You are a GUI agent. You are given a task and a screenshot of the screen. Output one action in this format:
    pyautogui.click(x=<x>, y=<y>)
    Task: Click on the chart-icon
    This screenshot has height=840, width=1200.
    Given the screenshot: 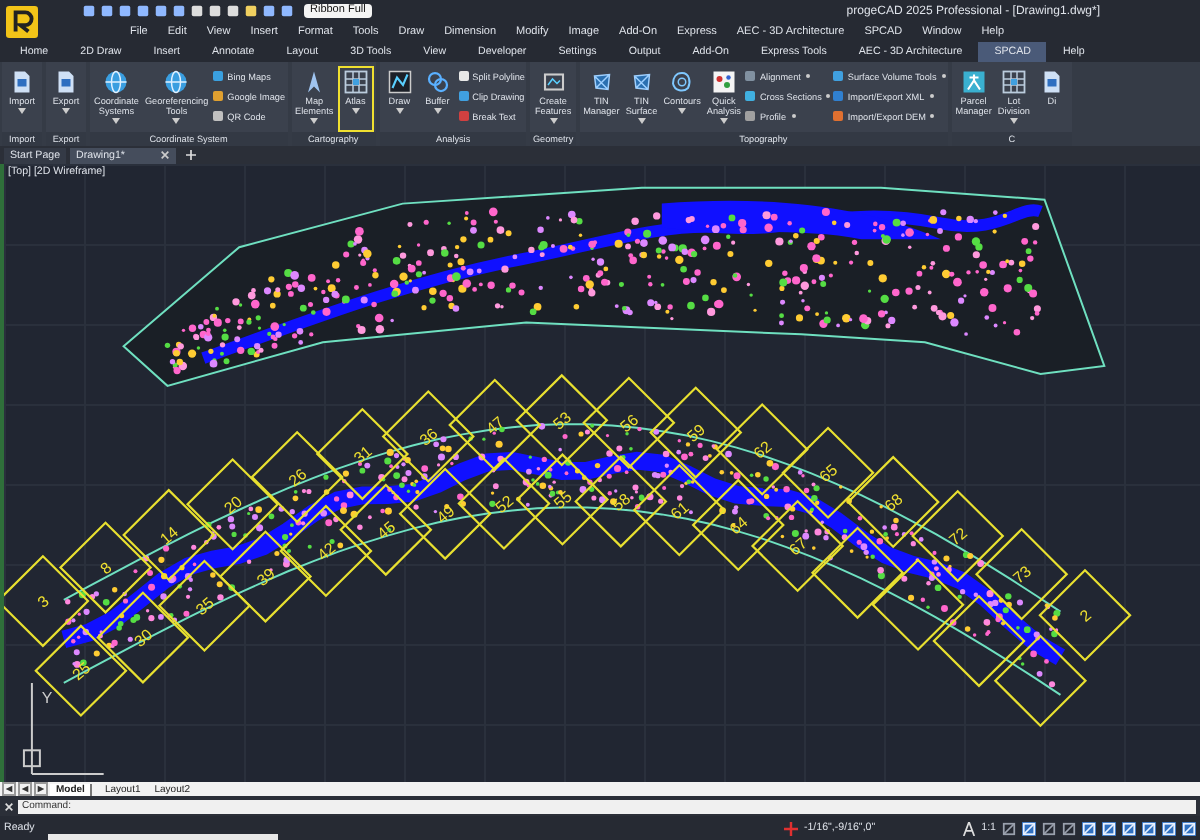 What is the action you would take?
    pyautogui.click(x=723, y=82)
    